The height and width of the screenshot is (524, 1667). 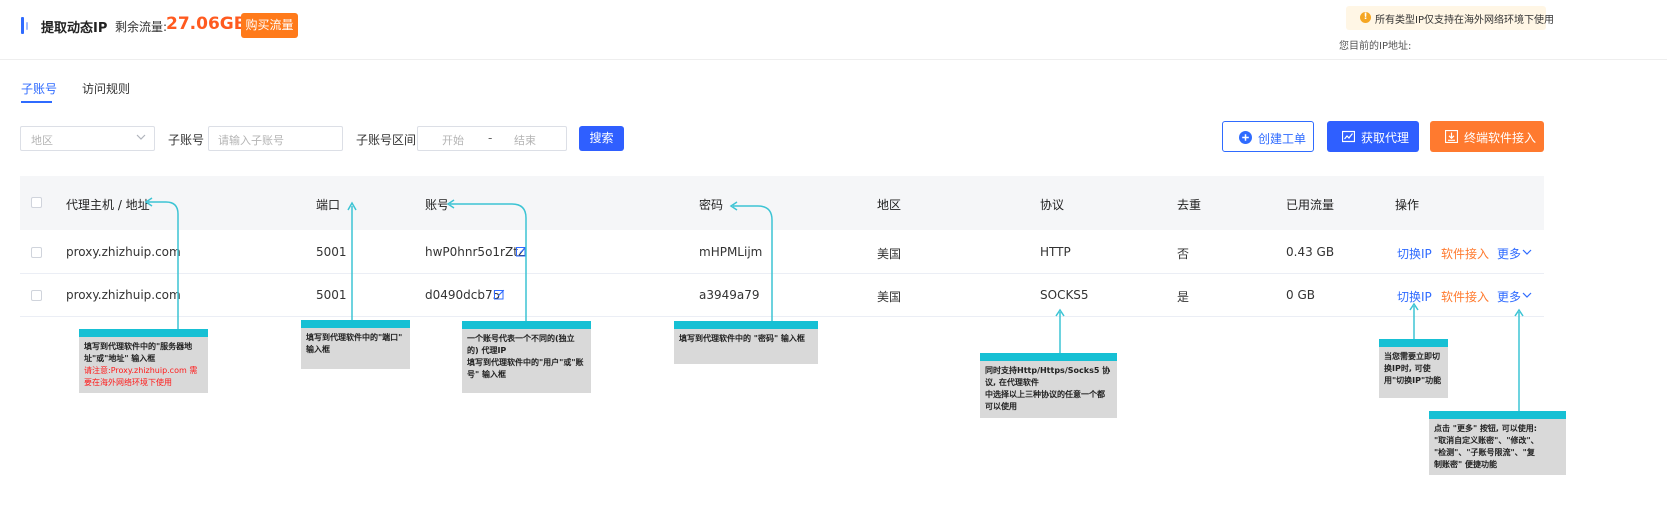 I want to click on annotation-password-line: 填写到代理软件中的 "密码" 输入框, so click(x=742, y=338).